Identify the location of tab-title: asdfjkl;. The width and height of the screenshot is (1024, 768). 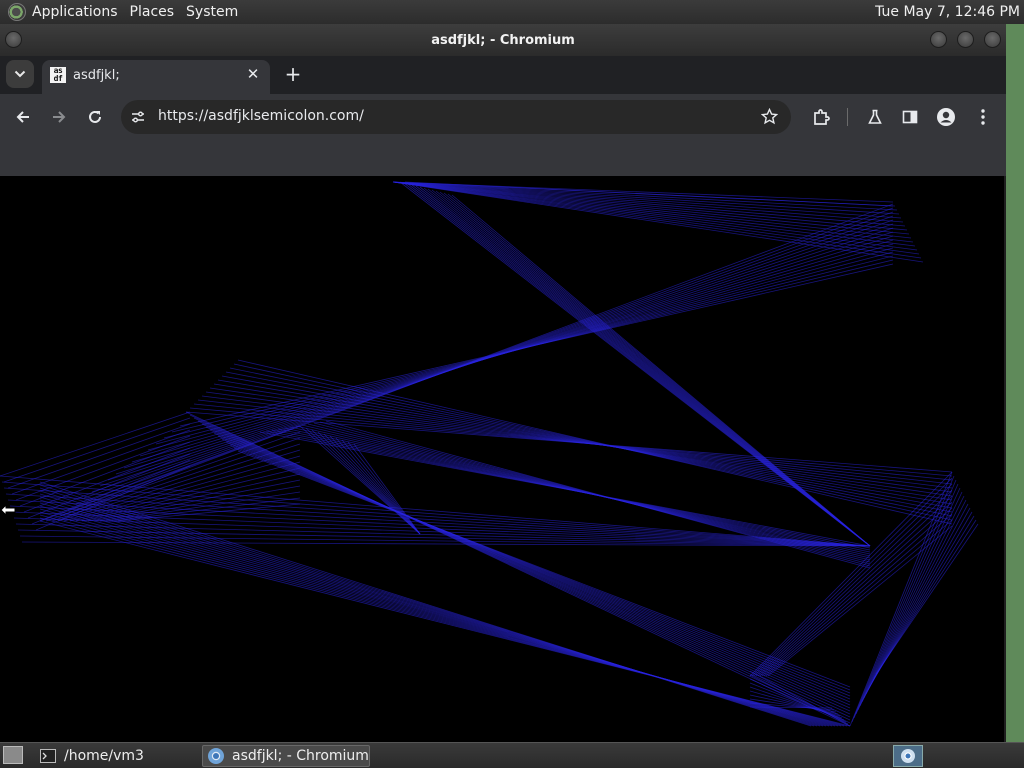
(96, 75).